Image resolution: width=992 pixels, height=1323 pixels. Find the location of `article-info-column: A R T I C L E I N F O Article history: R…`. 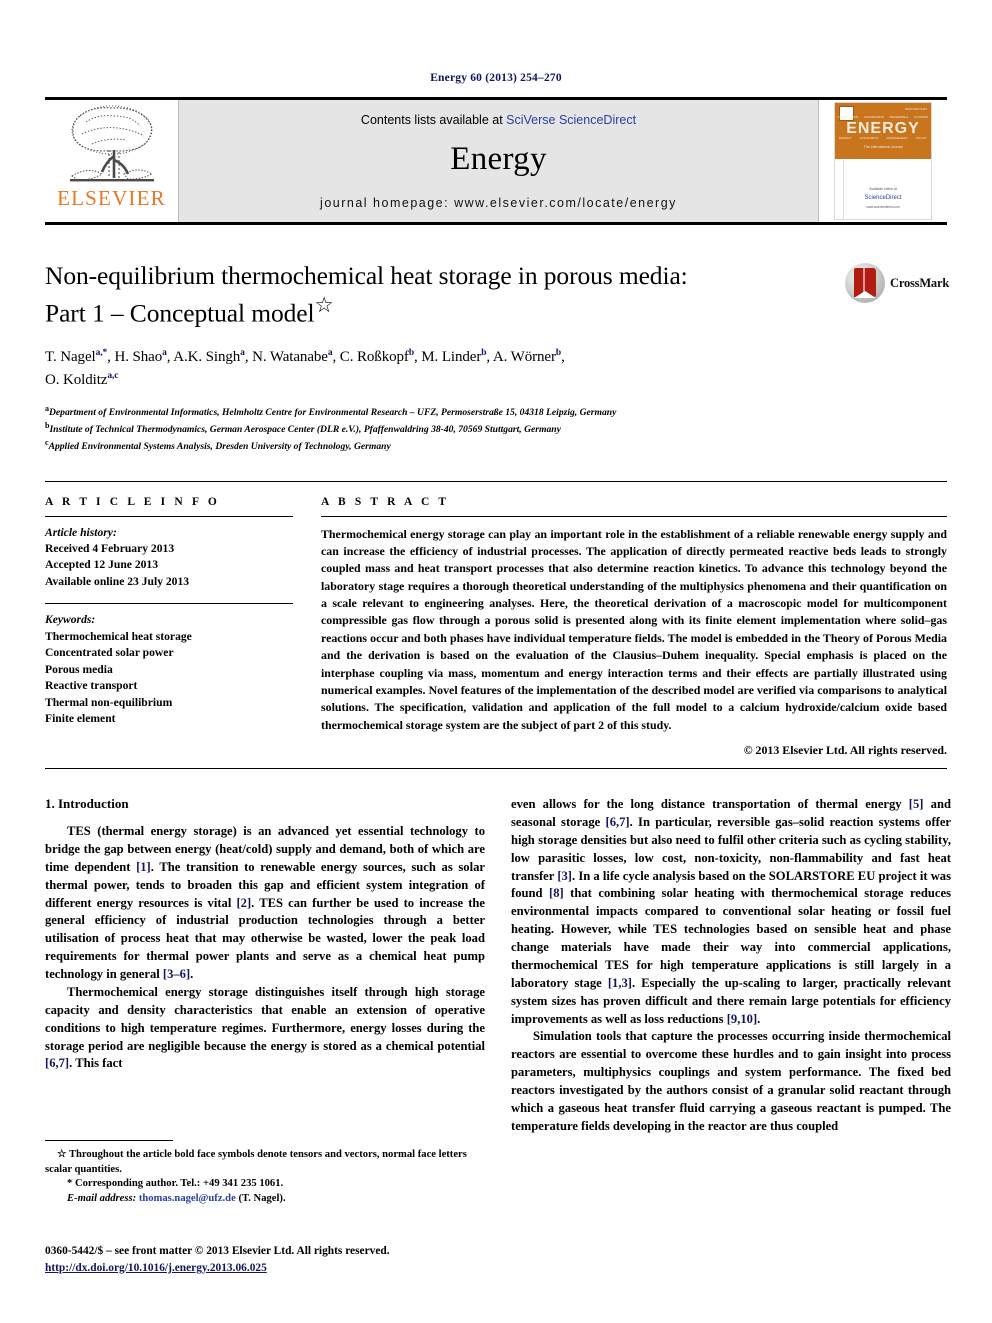

article-info-column: A R T I C L E I N F O Article history: R… is located at coordinates (169, 627).